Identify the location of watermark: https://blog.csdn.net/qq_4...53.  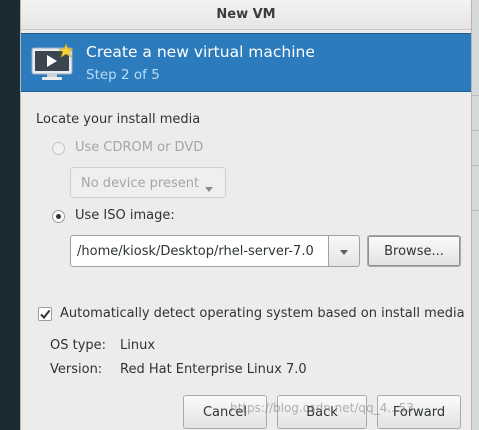
(322, 408).